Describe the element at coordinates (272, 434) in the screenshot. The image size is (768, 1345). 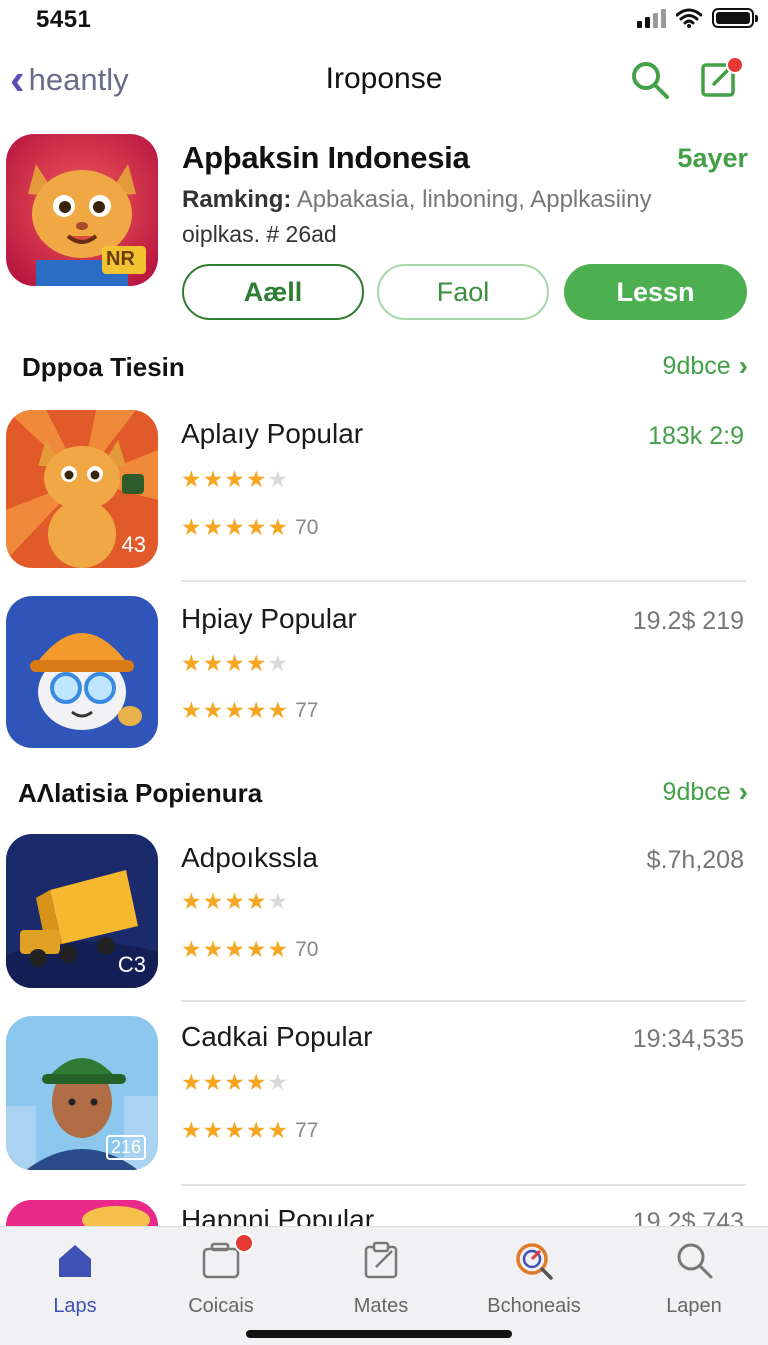
I see `app-name: Aplaıy Popular` at that location.